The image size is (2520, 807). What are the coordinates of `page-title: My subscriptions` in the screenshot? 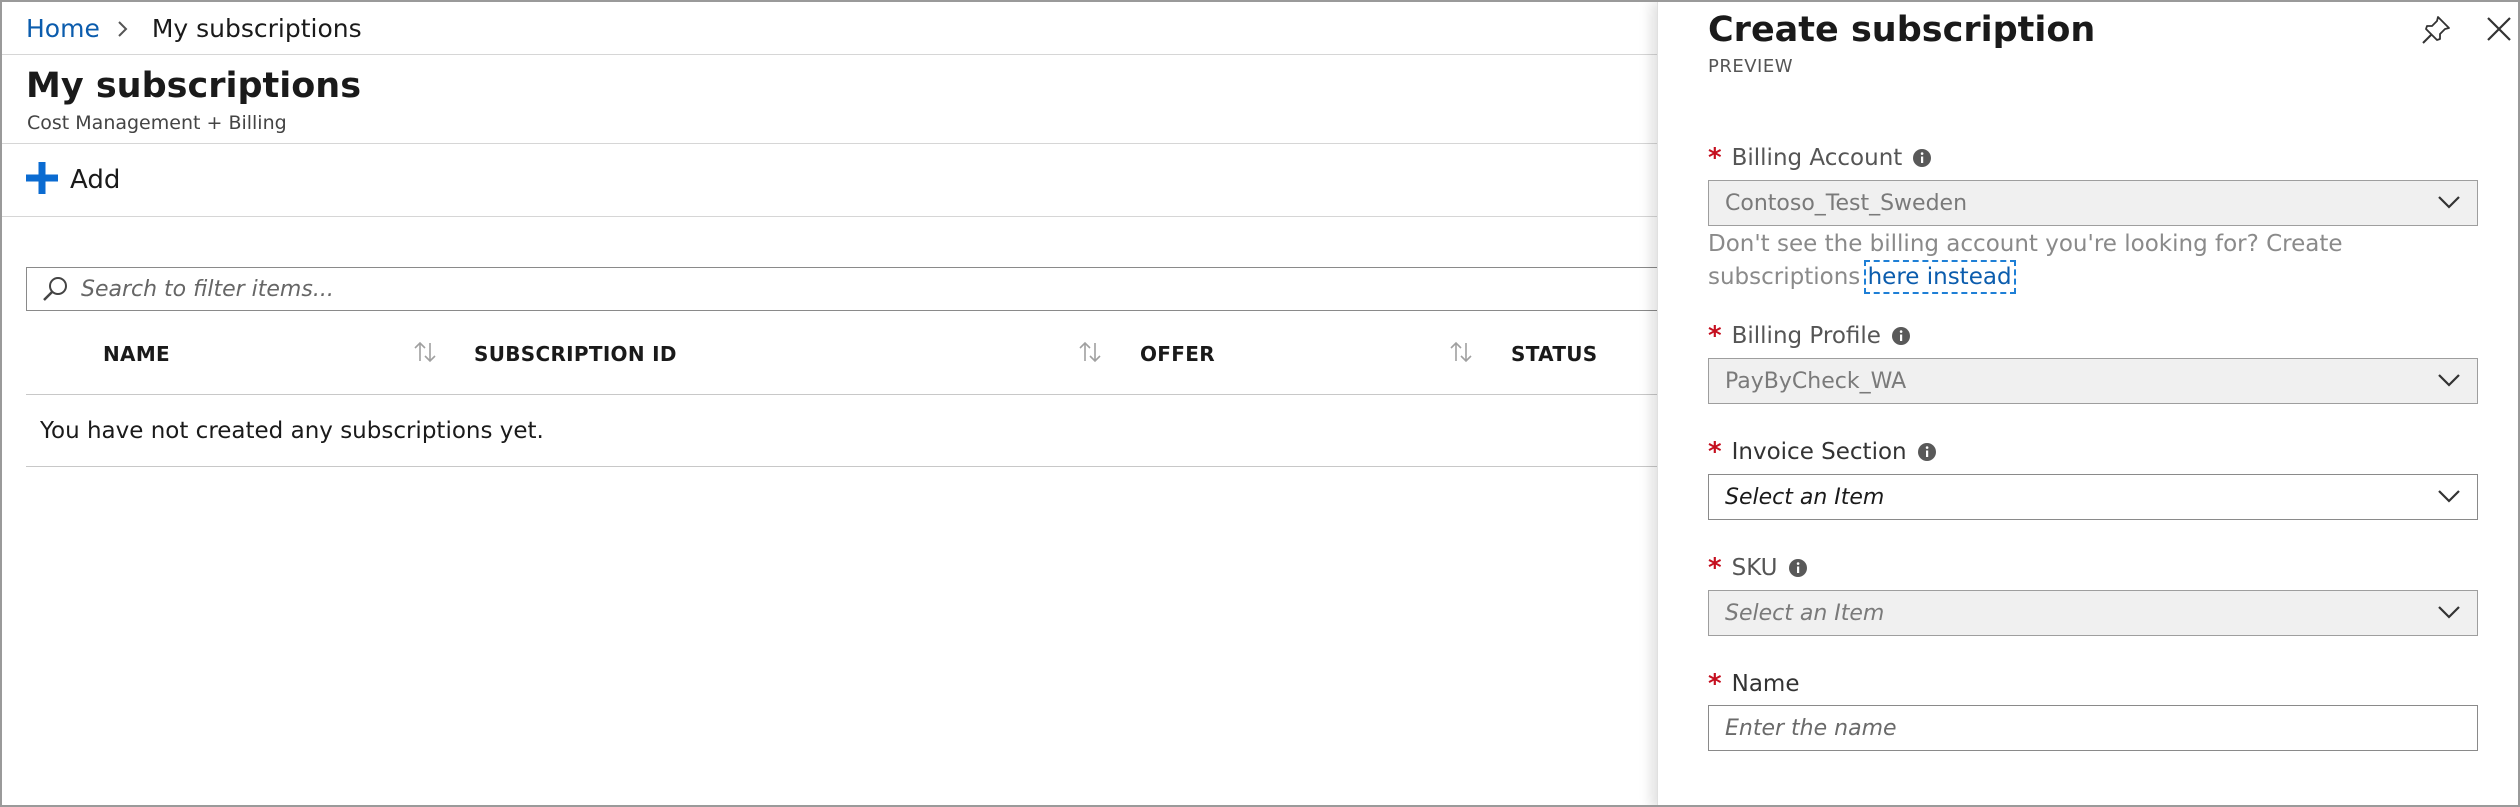 It's located at (194, 86).